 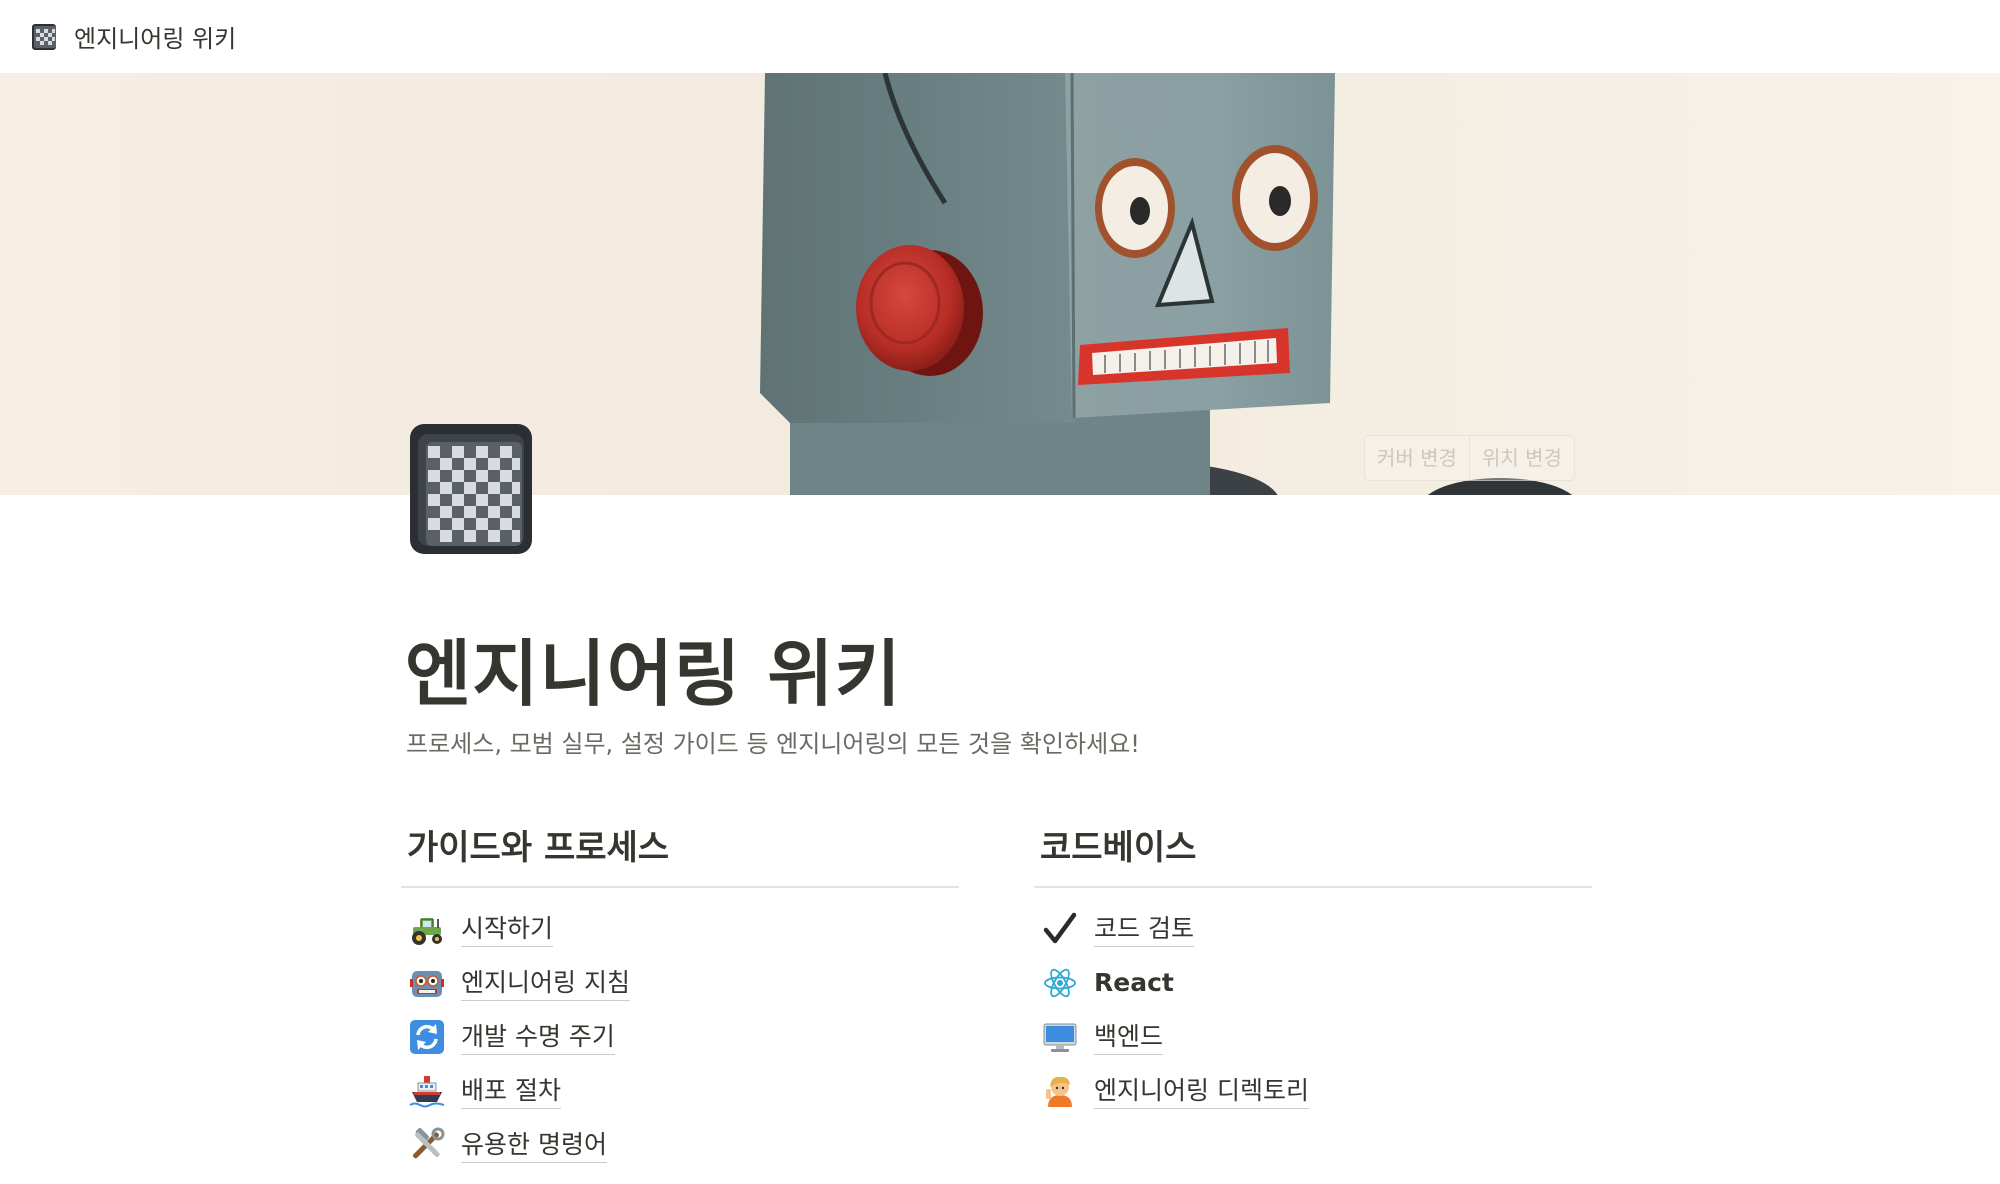 I want to click on column-heading: 가이드와 프로세스, so click(x=680, y=855).